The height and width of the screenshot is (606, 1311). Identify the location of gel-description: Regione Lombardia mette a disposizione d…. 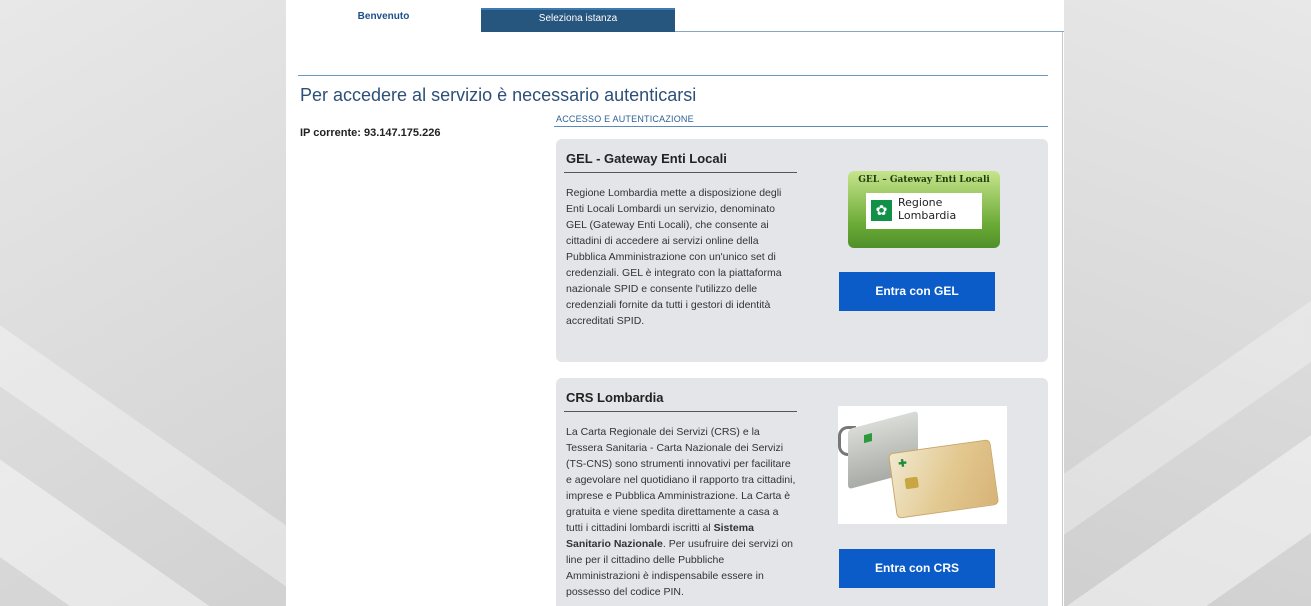
(674, 257).